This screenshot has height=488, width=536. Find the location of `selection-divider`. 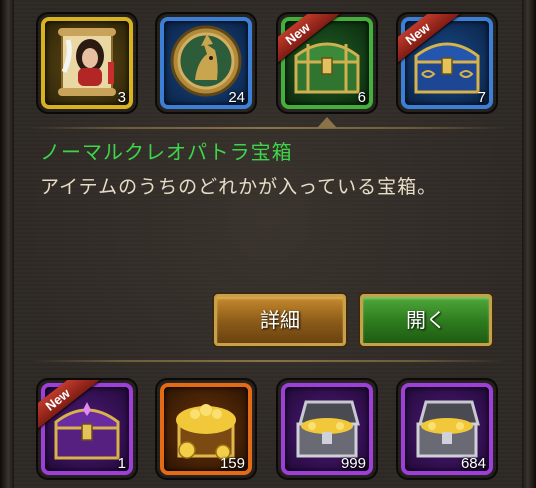

selection-divider is located at coordinates (268, 128).